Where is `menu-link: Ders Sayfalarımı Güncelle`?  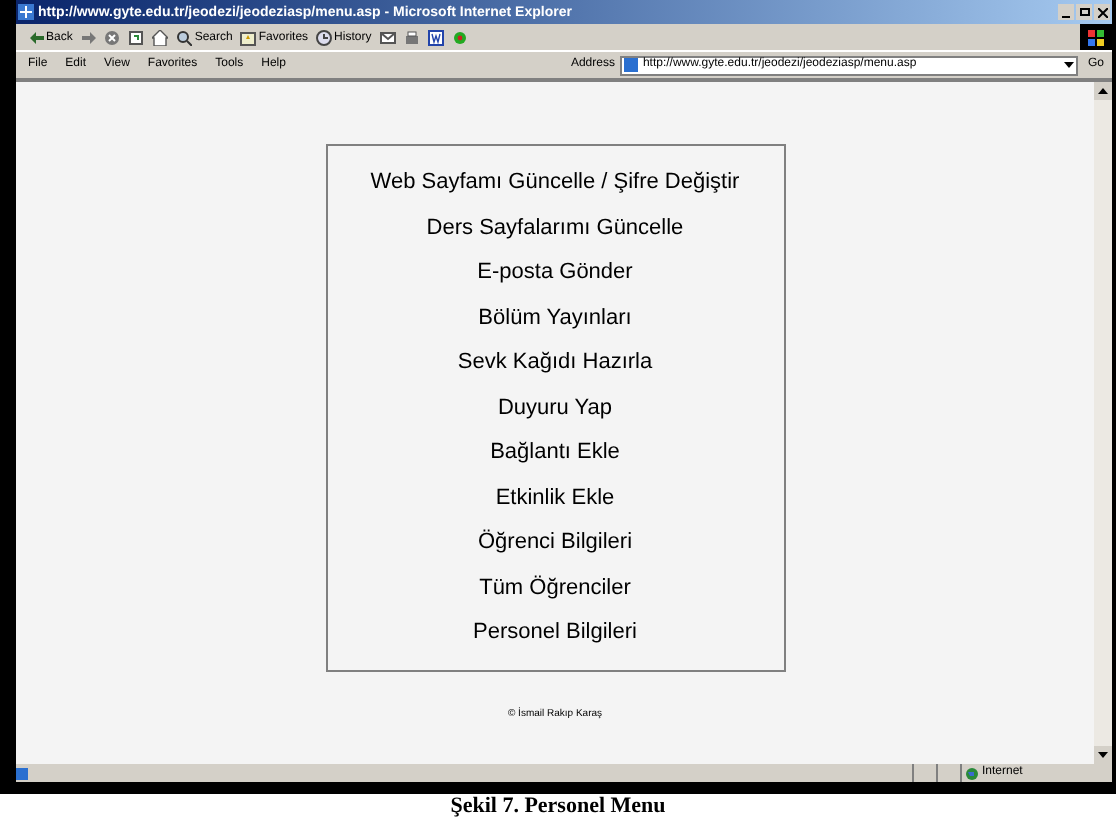 menu-link: Ders Sayfalarımı Güncelle is located at coordinates (555, 228).